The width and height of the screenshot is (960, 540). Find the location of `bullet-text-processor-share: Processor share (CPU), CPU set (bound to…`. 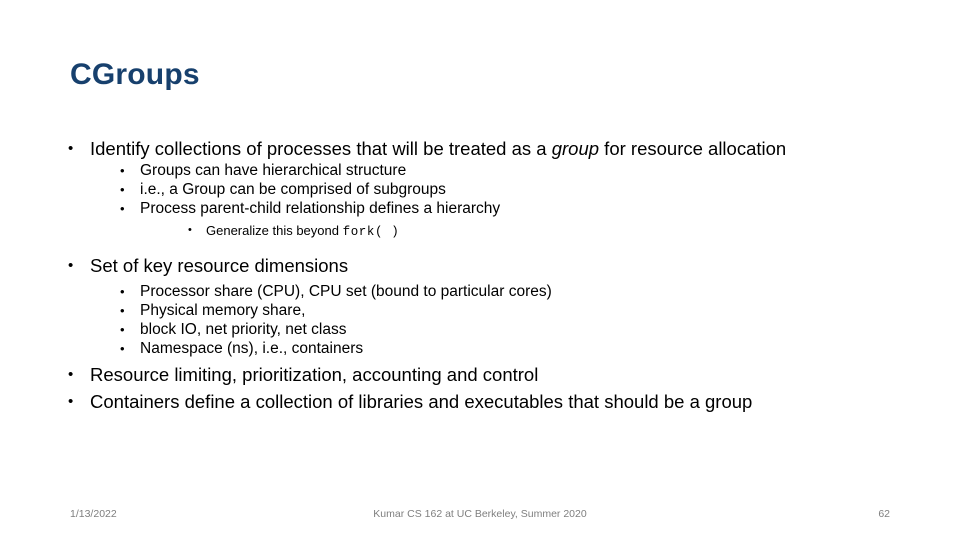

bullet-text-processor-share: Processor share (CPU), CPU set (bound to… is located at coordinates (346, 291).